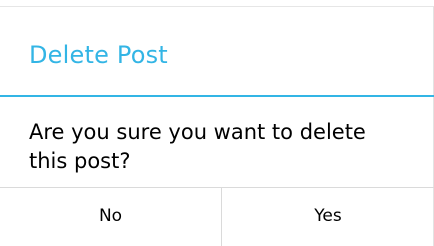 The height and width of the screenshot is (246, 434). I want to click on no-button: No, so click(111, 217).